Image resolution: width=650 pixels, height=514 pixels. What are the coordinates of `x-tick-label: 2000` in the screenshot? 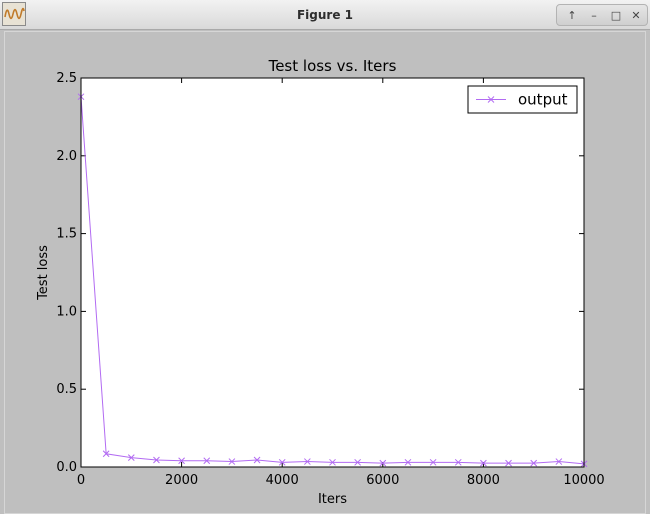 It's located at (181, 480).